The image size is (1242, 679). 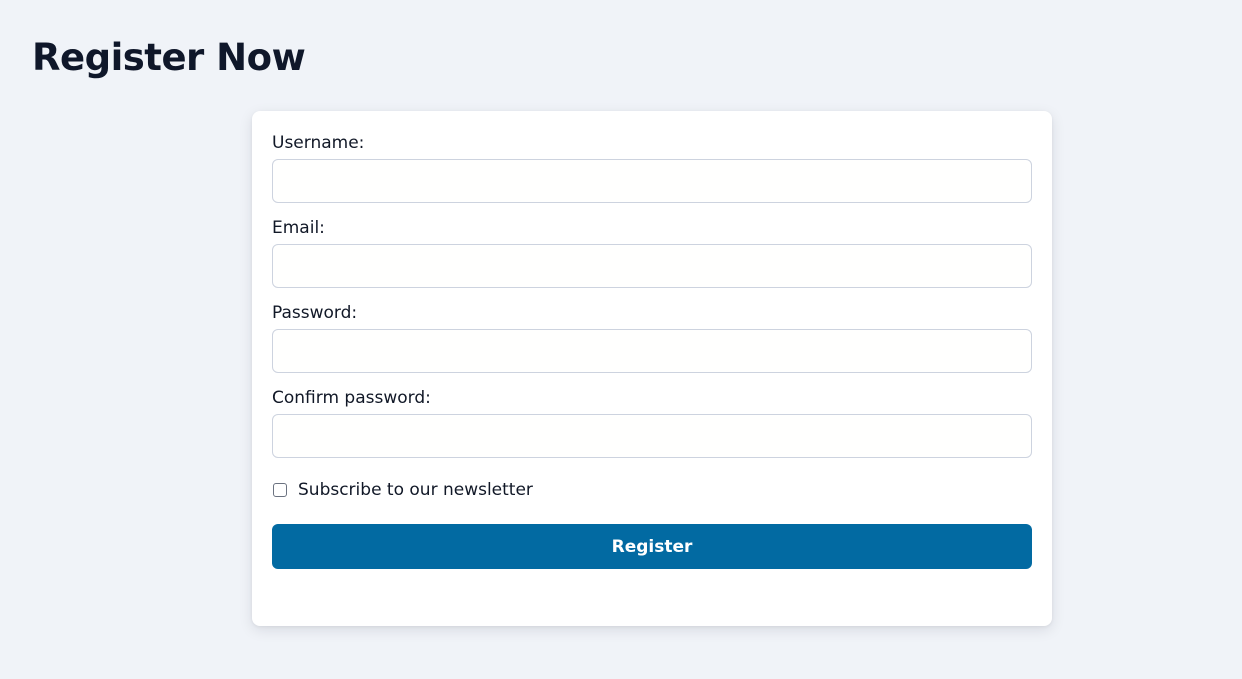 I want to click on confirm-password-field-group: Confirm password:, so click(x=652, y=423).